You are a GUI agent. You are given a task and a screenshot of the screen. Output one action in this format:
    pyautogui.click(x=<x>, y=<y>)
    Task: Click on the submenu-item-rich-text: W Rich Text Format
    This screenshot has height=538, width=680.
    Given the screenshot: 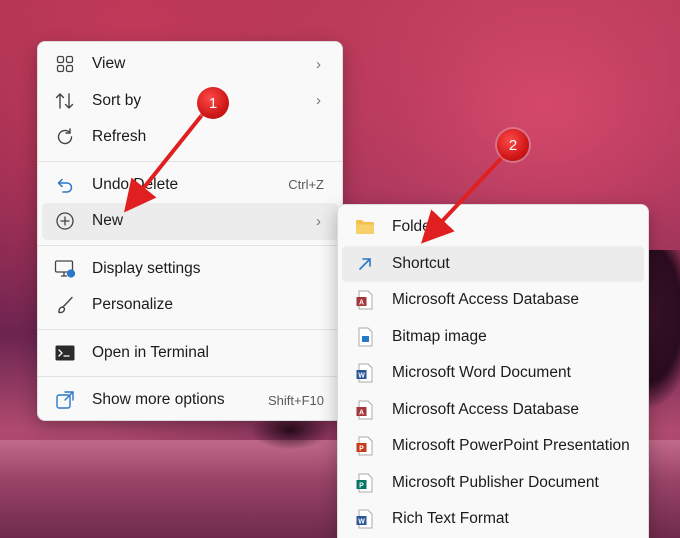 What is the action you would take?
    pyautogui.click(x=493, y=519)
    